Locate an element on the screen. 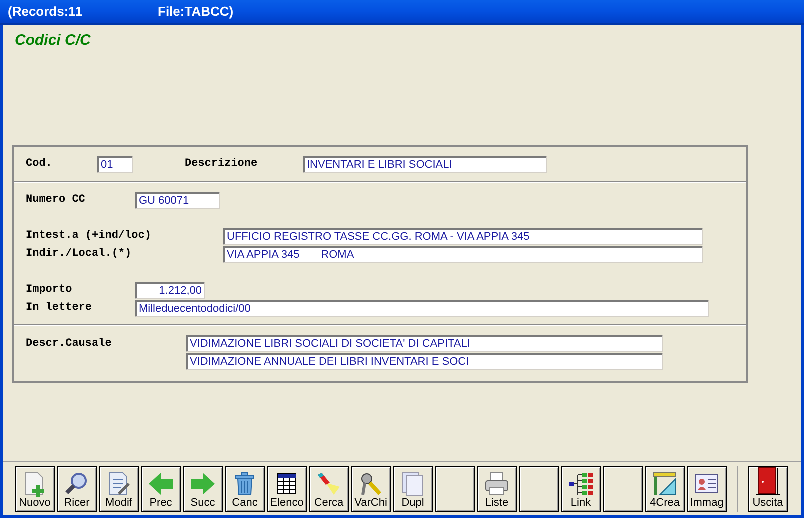 Image resolution: width=804 pixels, height=518 pixels. toolbar-button: Prec is located at coordinates (161, 489).